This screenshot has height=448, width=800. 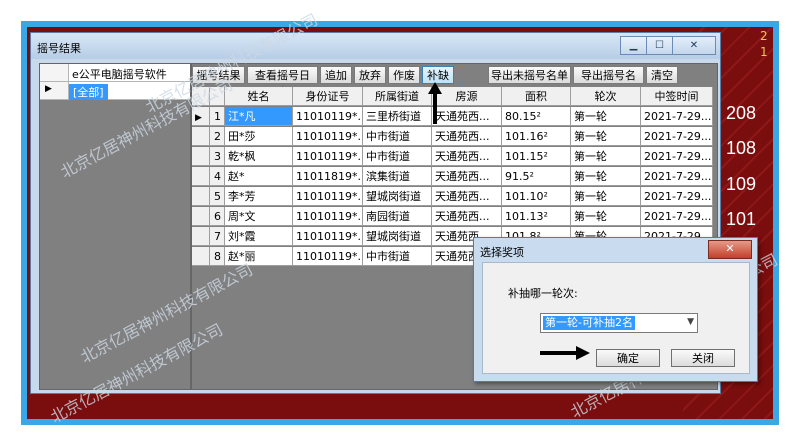 I want to click on clear-button: 清空, so click(x=662, y=75).